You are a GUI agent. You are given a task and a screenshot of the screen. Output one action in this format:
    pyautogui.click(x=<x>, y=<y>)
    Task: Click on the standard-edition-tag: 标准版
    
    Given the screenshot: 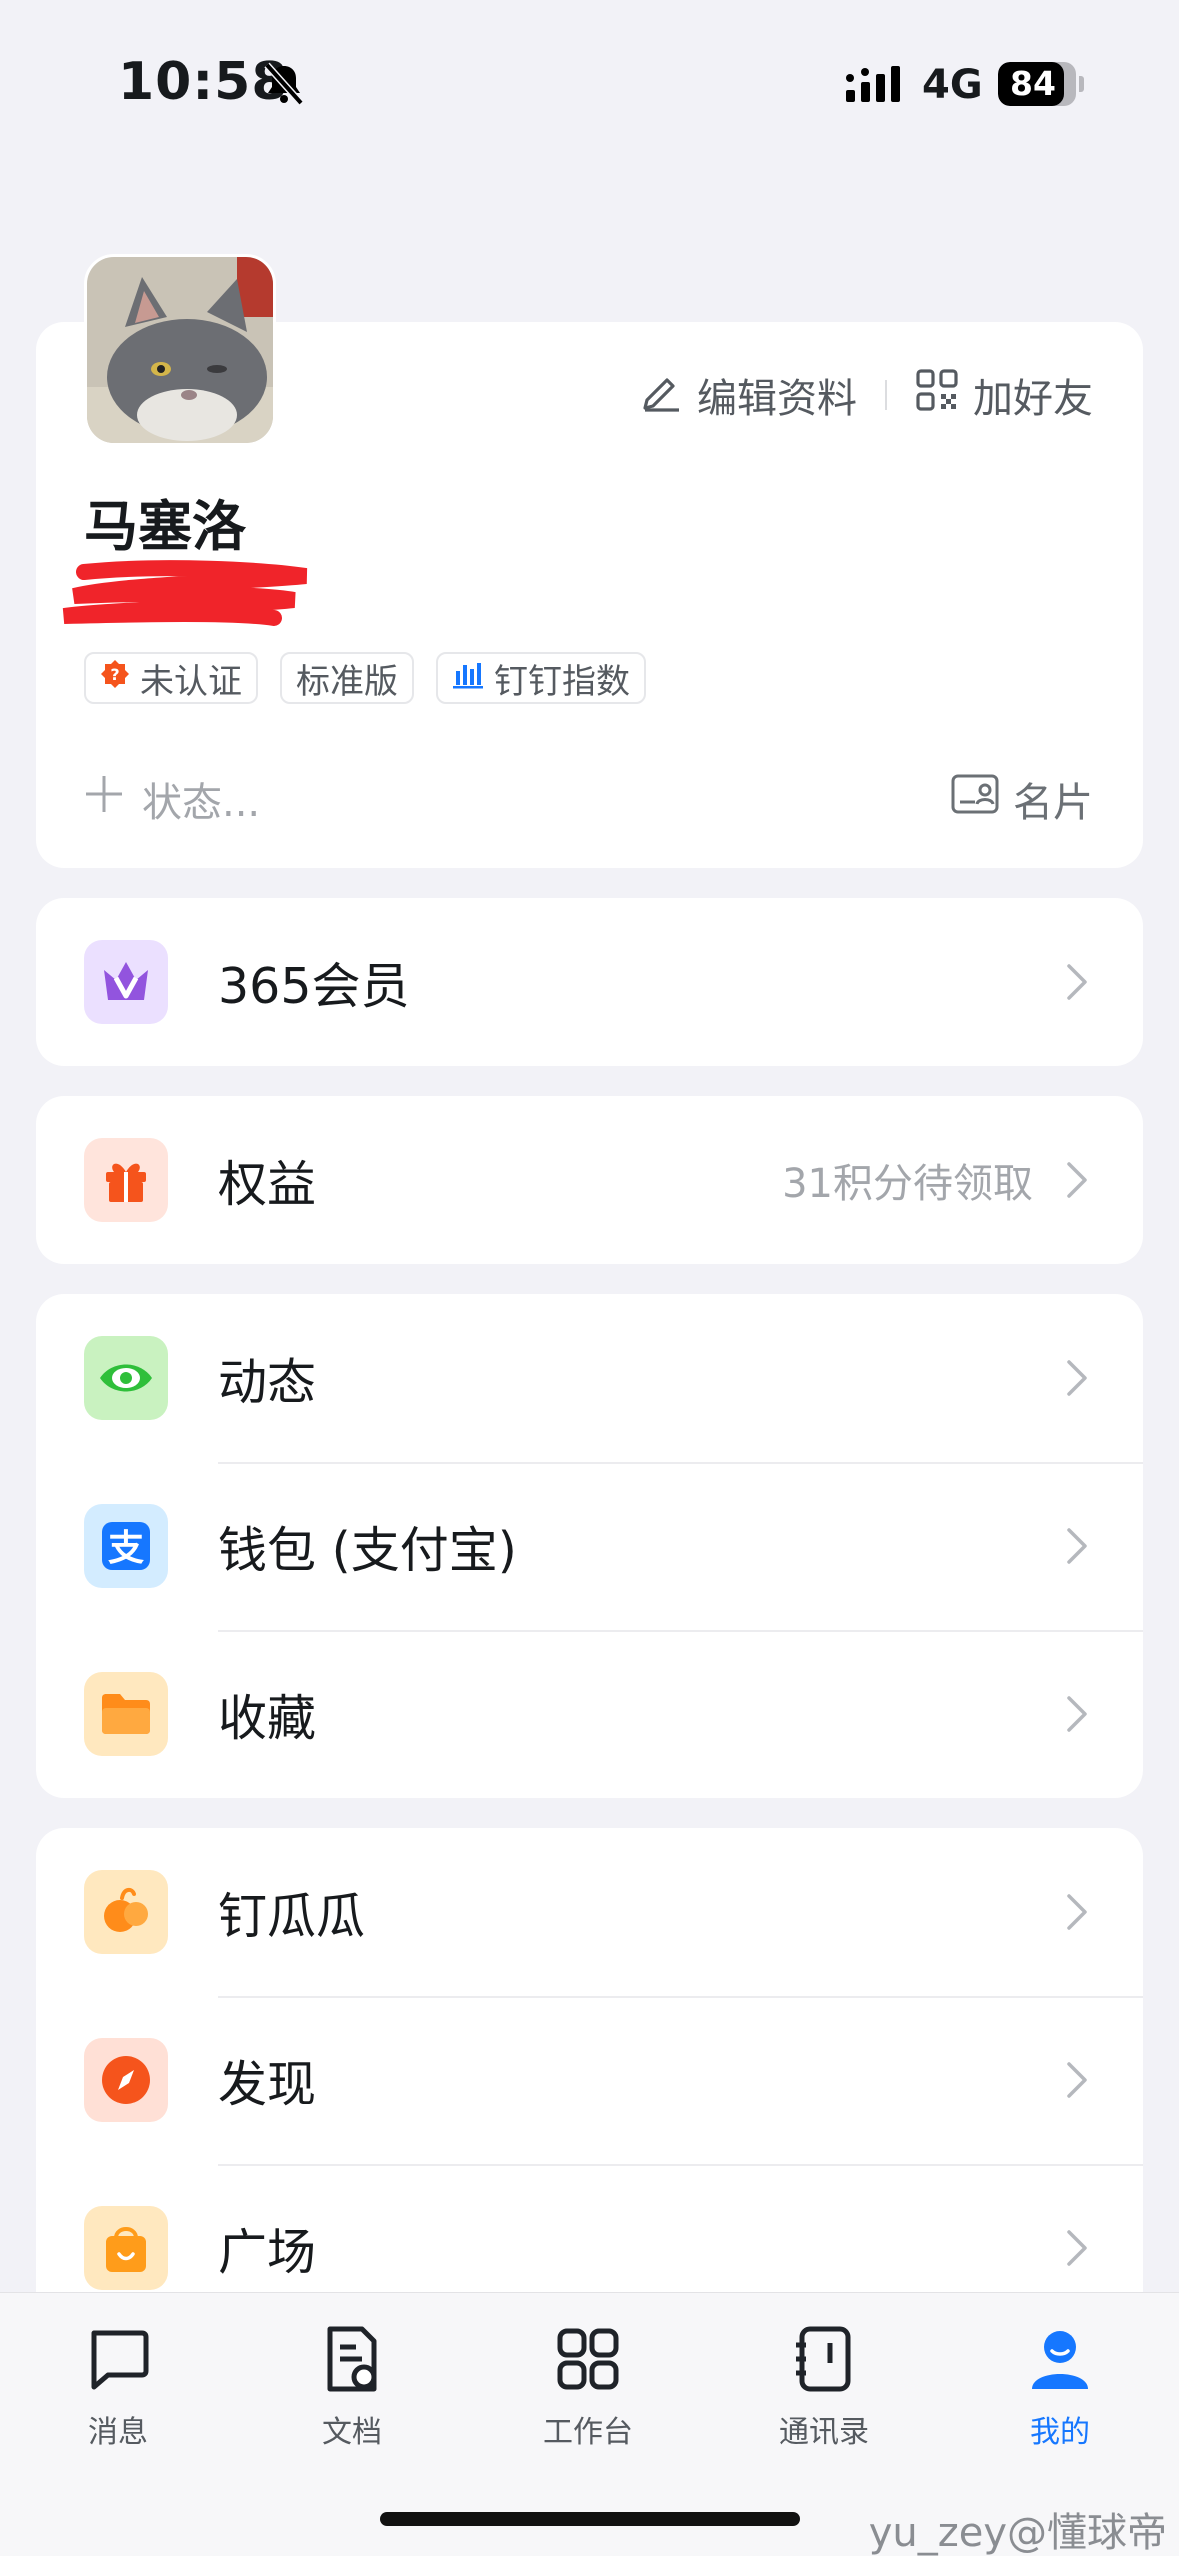 What is the action you would take?
    pyautogui.click(x=347, y=678)
    